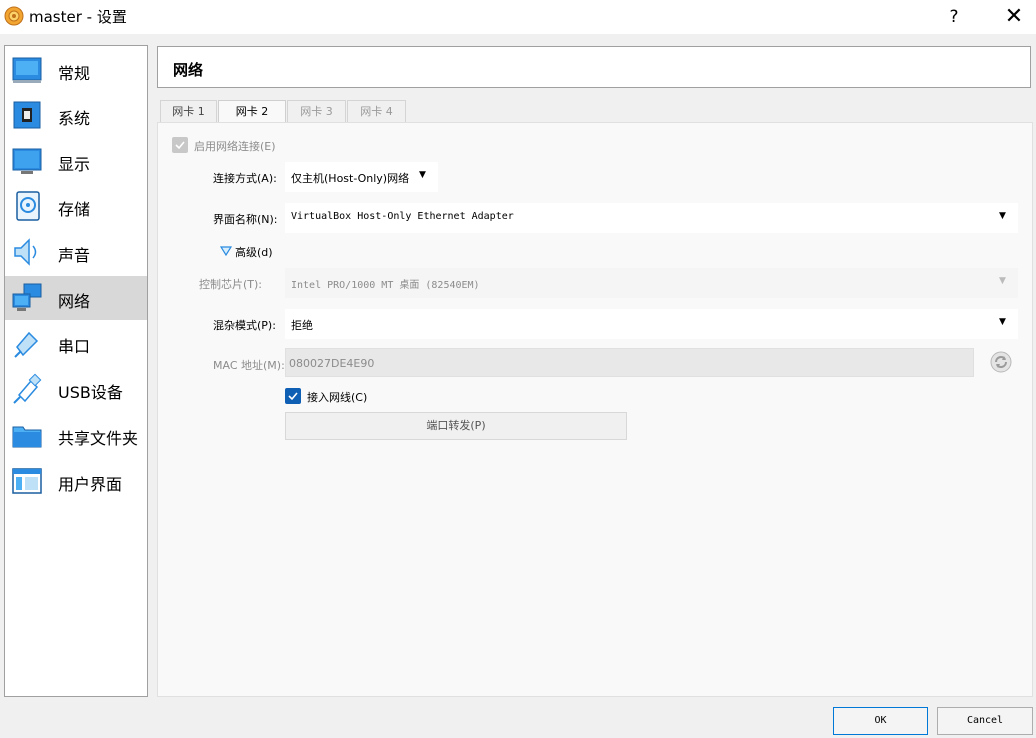  What do you see at coordinates (302, 325) in the screenshot?
I see `promiscuous-mode-value: 拒绝` at bounding box center [302, 325].